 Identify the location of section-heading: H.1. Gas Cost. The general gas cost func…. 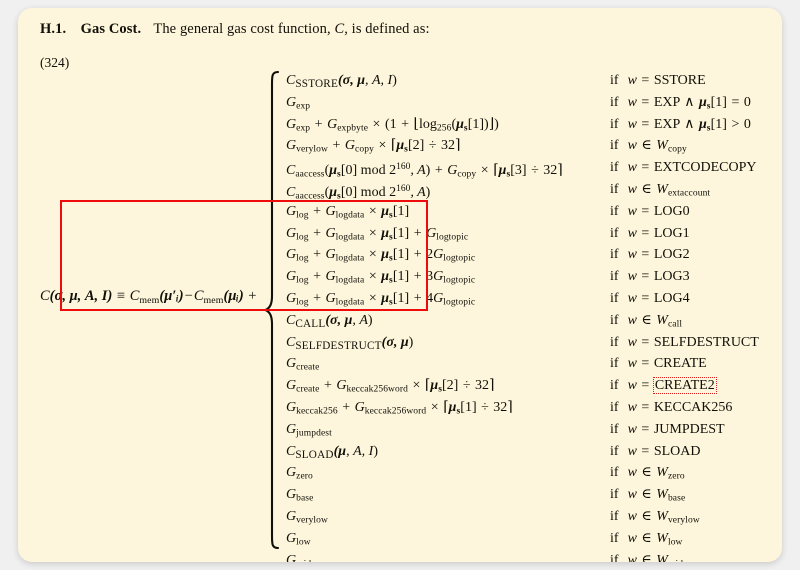
(235, 29).